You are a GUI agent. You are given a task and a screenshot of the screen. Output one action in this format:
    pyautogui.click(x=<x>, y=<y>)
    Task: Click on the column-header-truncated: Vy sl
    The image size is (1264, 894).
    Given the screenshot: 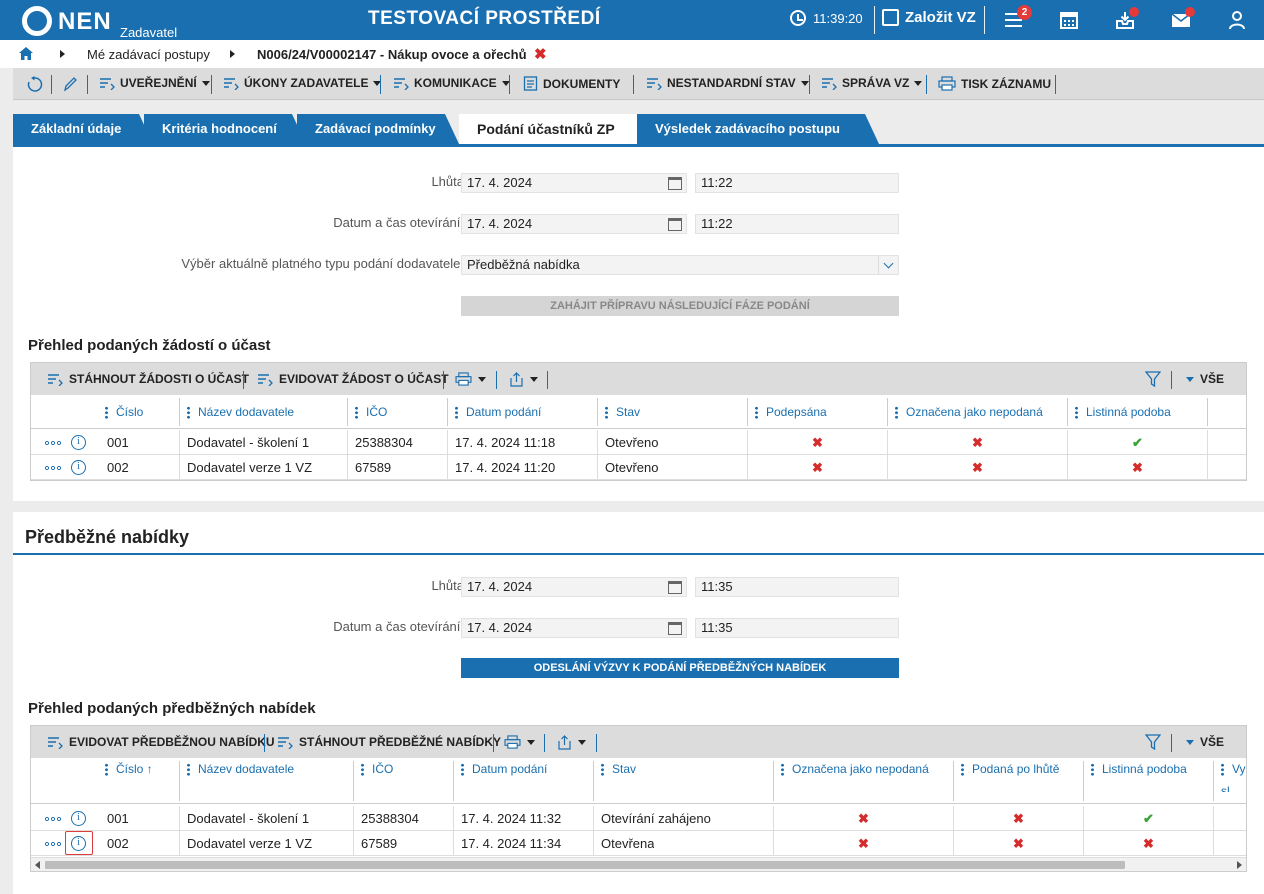 What is the action you would take?
    pyautogui.click(x=1229, y=775)
    